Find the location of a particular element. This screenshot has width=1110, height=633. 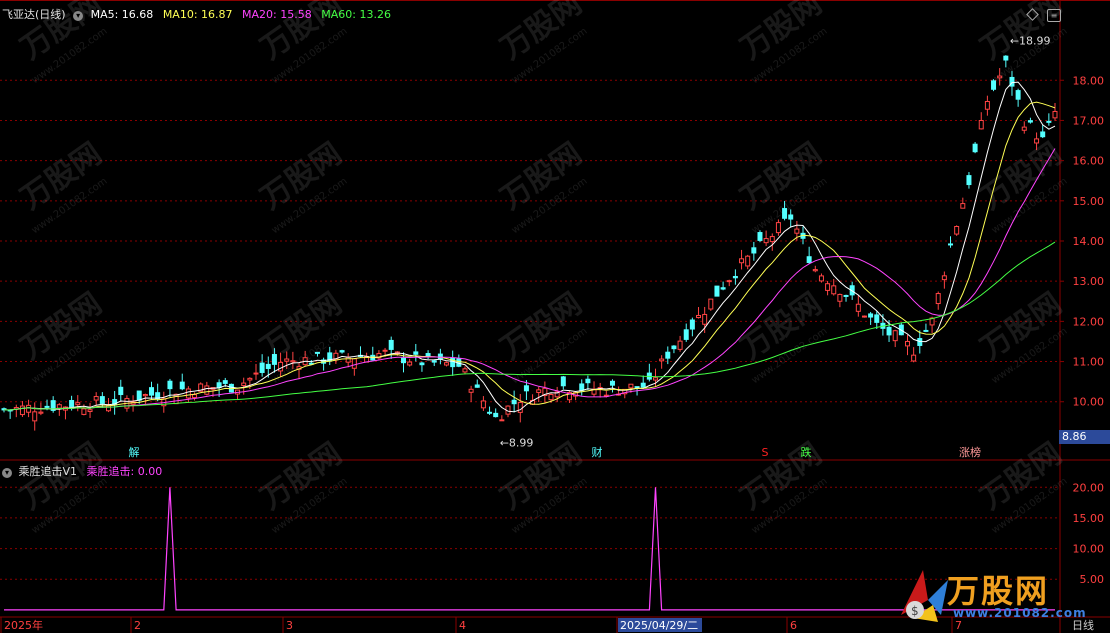

event-marker: 财 is located at coordinates (597, 452).